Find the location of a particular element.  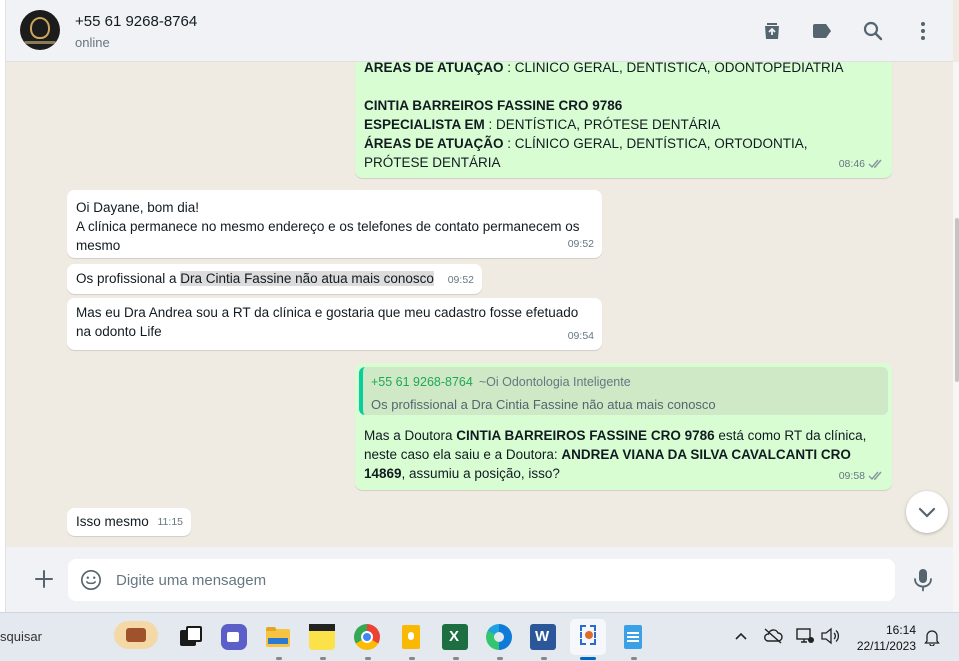

message-input-wrapper is located at coordinates (481, 580).